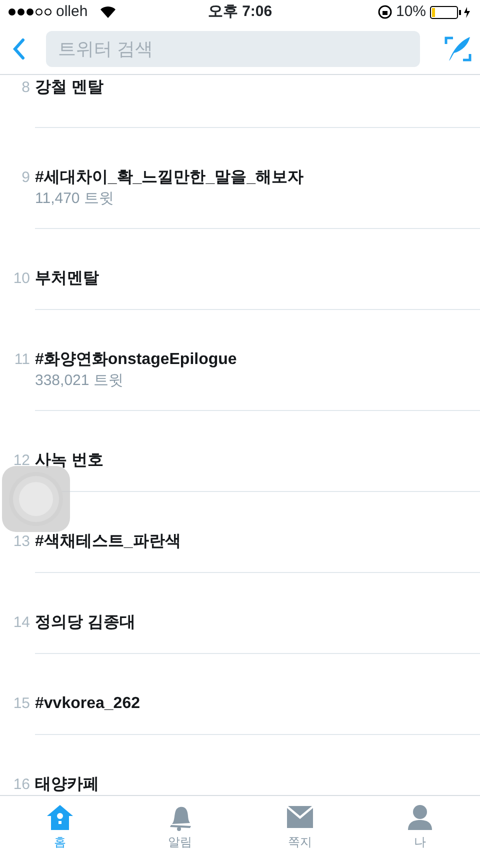 The height and width of the screenshot is (853, 480). Describe the element at coordinates (87, 704) in the screenshot. I see `trend-title: #vvkorea_262` at that location.